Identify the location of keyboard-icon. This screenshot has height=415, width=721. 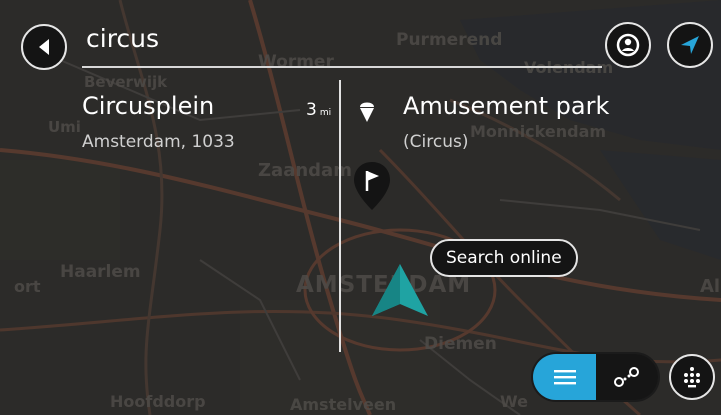
(692, 377).